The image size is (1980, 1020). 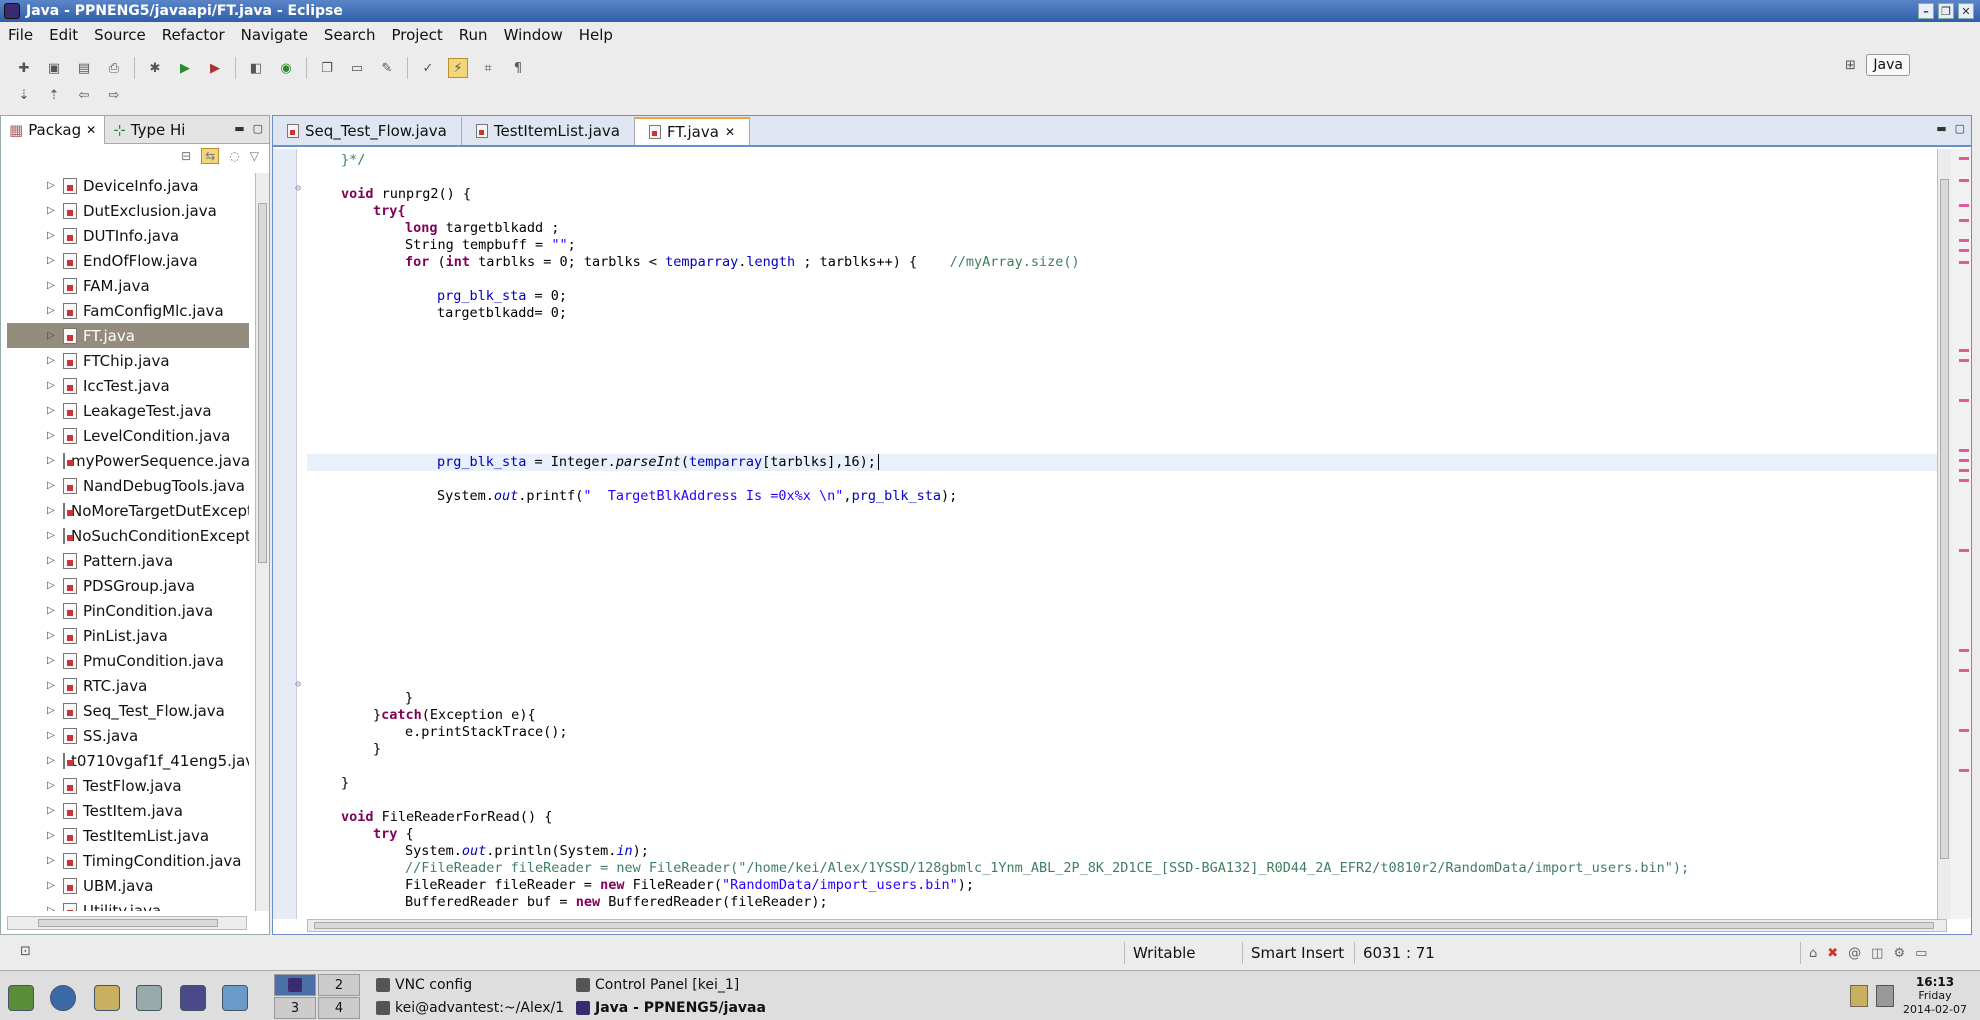 I want to click on tree-item: ▷ DUTInfo.java, so click(x=128, y=235).